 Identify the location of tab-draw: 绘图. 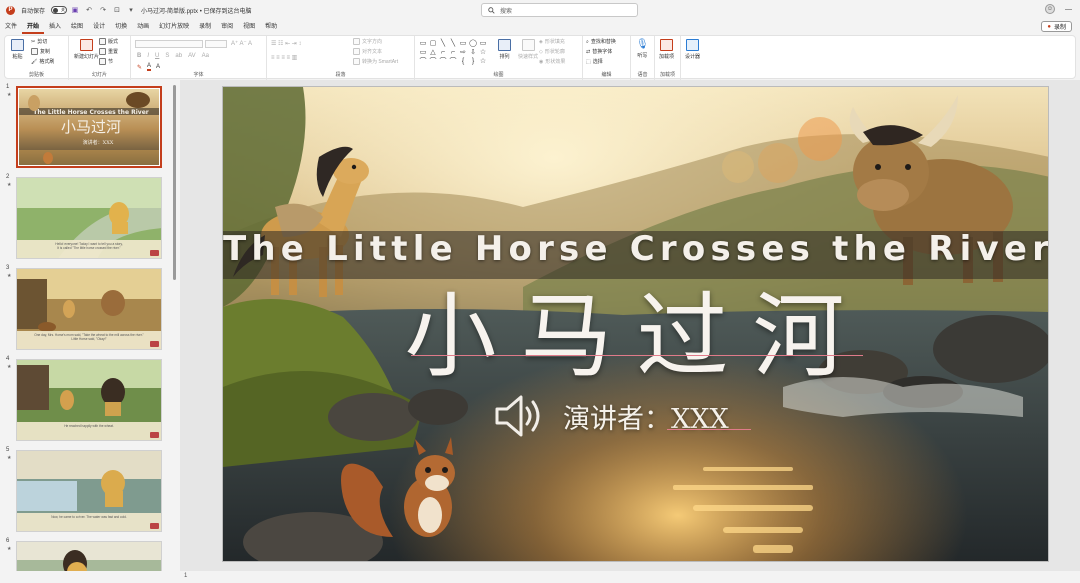
(77, 27).